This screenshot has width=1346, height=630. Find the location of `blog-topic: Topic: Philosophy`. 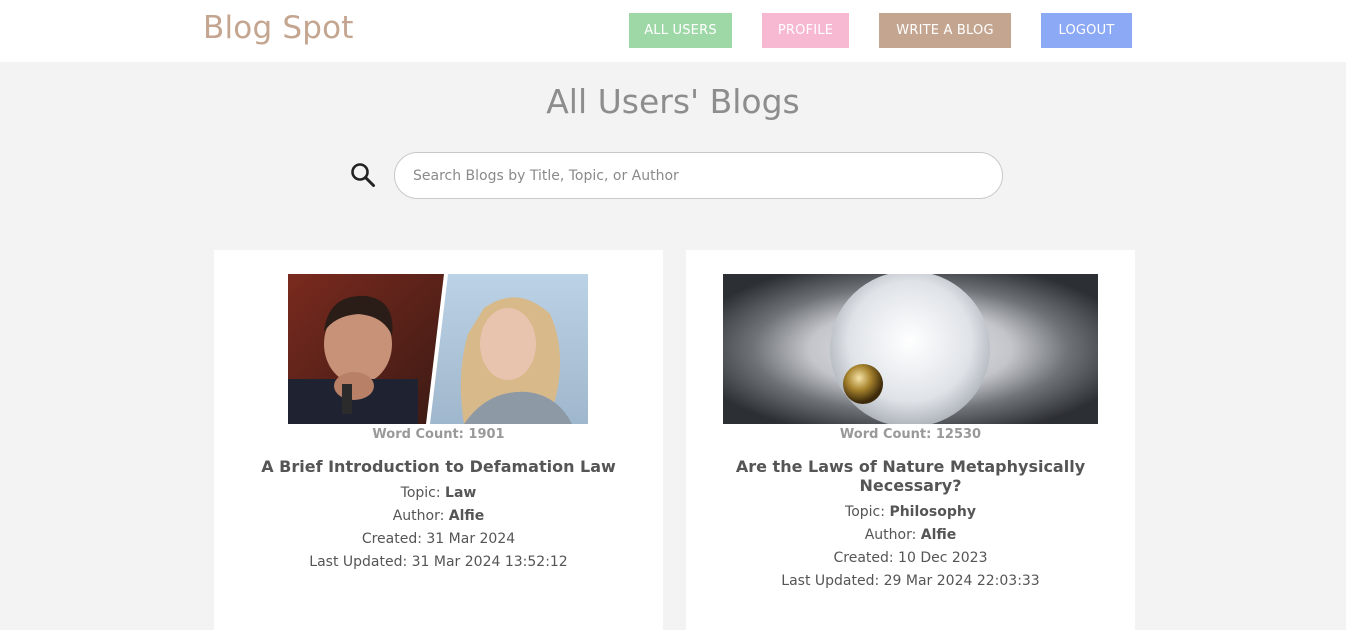

blog-topic: Topic: Philosophy is located at coordinates (910, 512).